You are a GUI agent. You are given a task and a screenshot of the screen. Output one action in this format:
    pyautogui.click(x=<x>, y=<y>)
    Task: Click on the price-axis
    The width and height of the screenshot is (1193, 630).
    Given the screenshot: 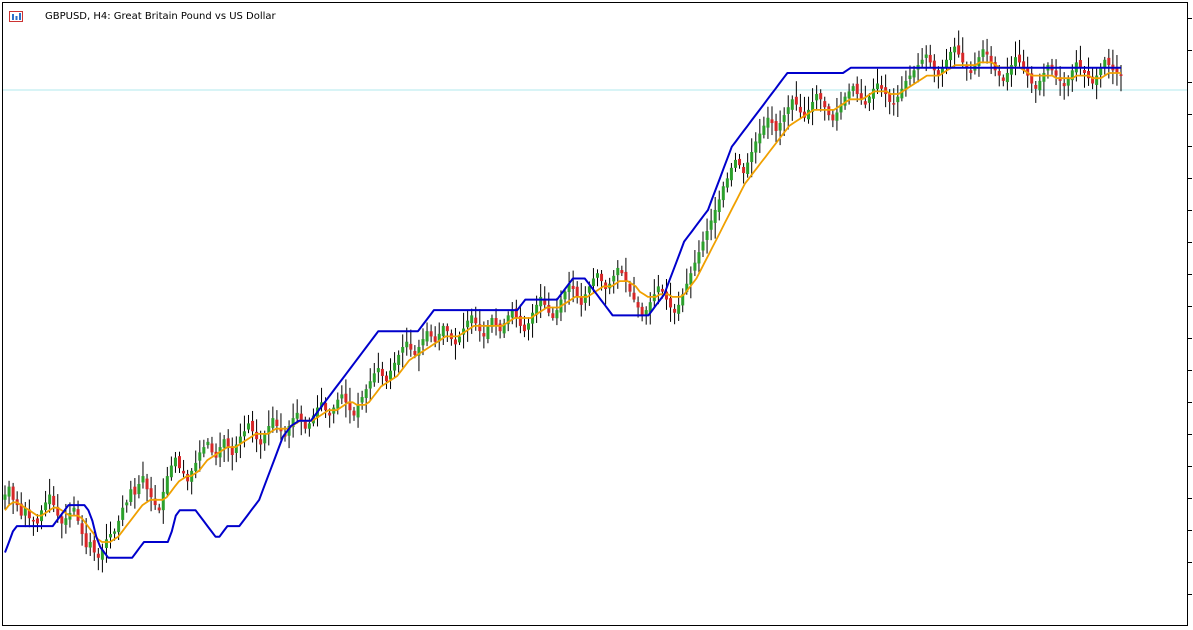 What is the action you would take?
    pyautogui.click(x=1190, y=314)
    